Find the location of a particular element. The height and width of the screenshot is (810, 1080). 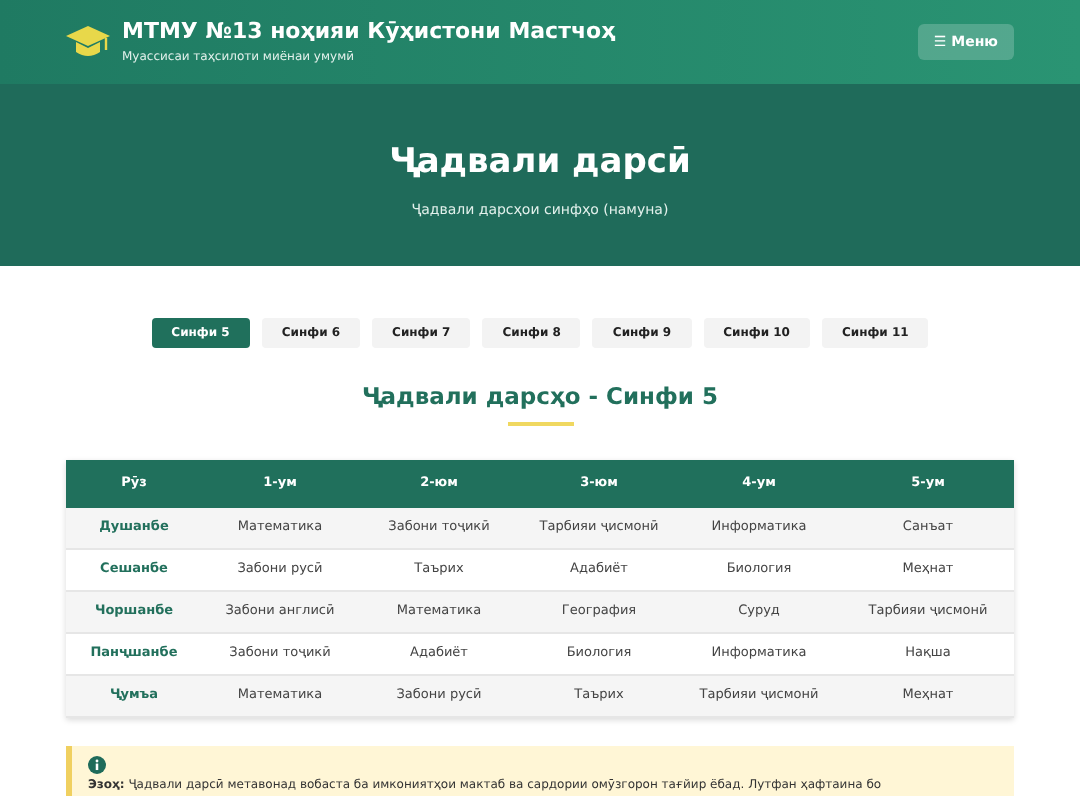

page-title: Ҷадвали дарсӣ is located at coordinates (540, 162).